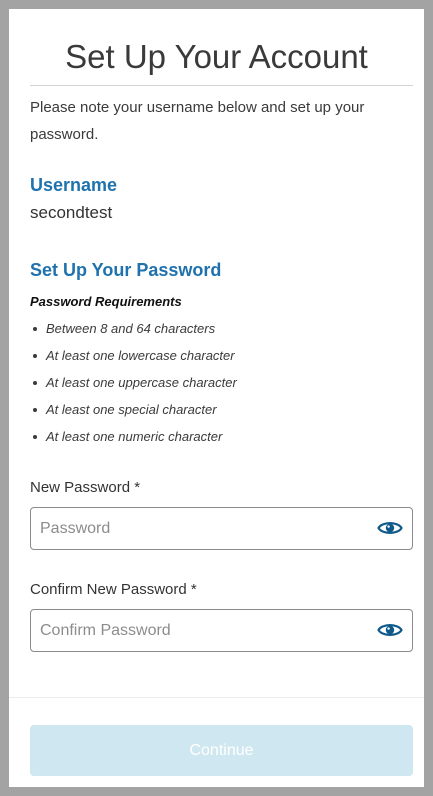 The image size is (433, 796). Describe the element at coordinates (200, 630) in the screenshot. I see `confirm-password-input` at that location.